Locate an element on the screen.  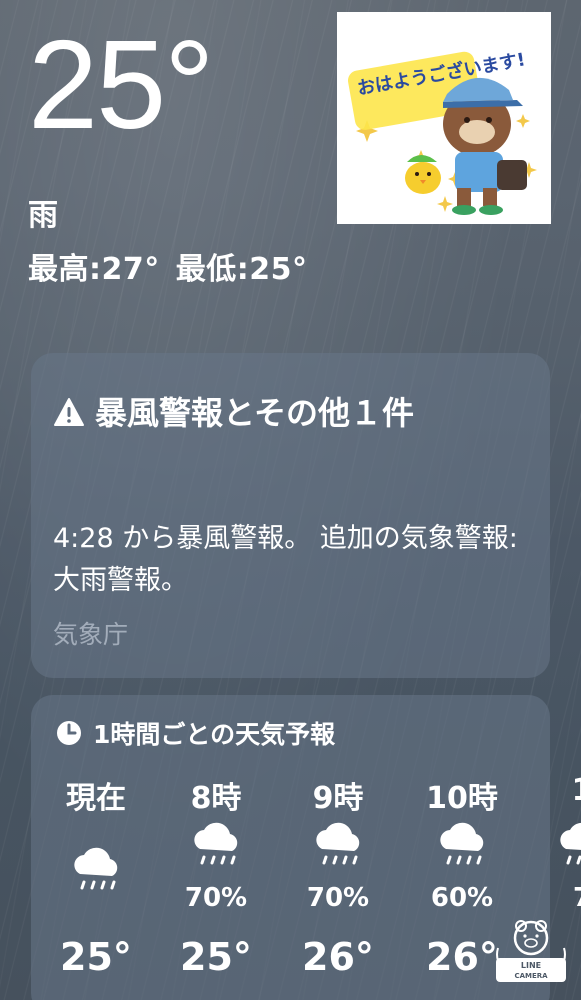
high-temperature: 最高:27° is located at coordinates (94, 269).